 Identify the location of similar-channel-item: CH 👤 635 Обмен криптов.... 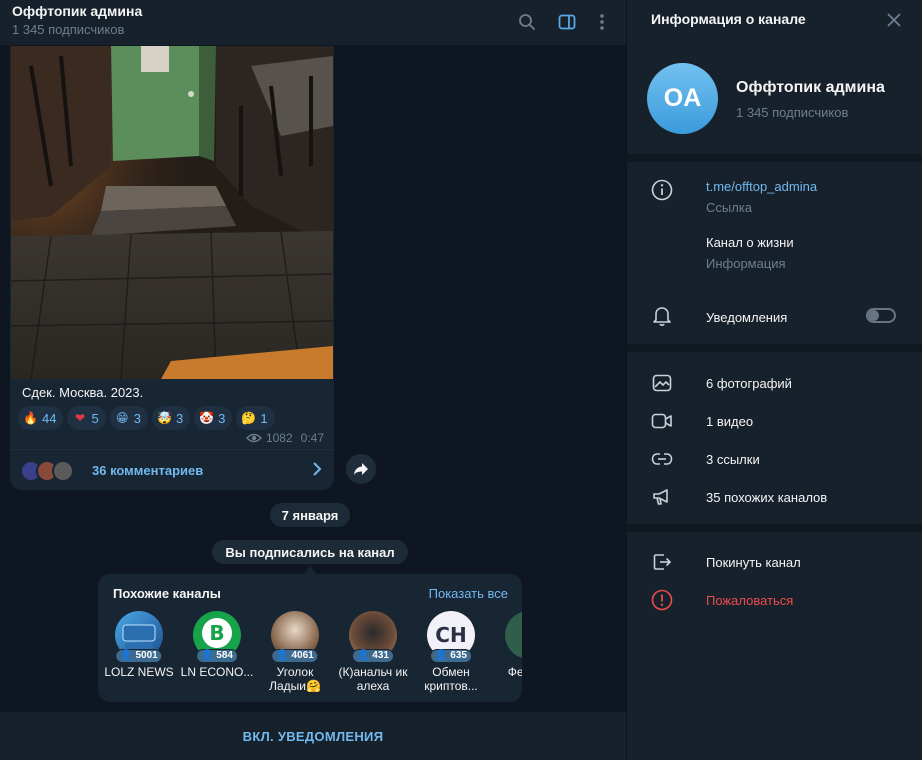
(451, 654).